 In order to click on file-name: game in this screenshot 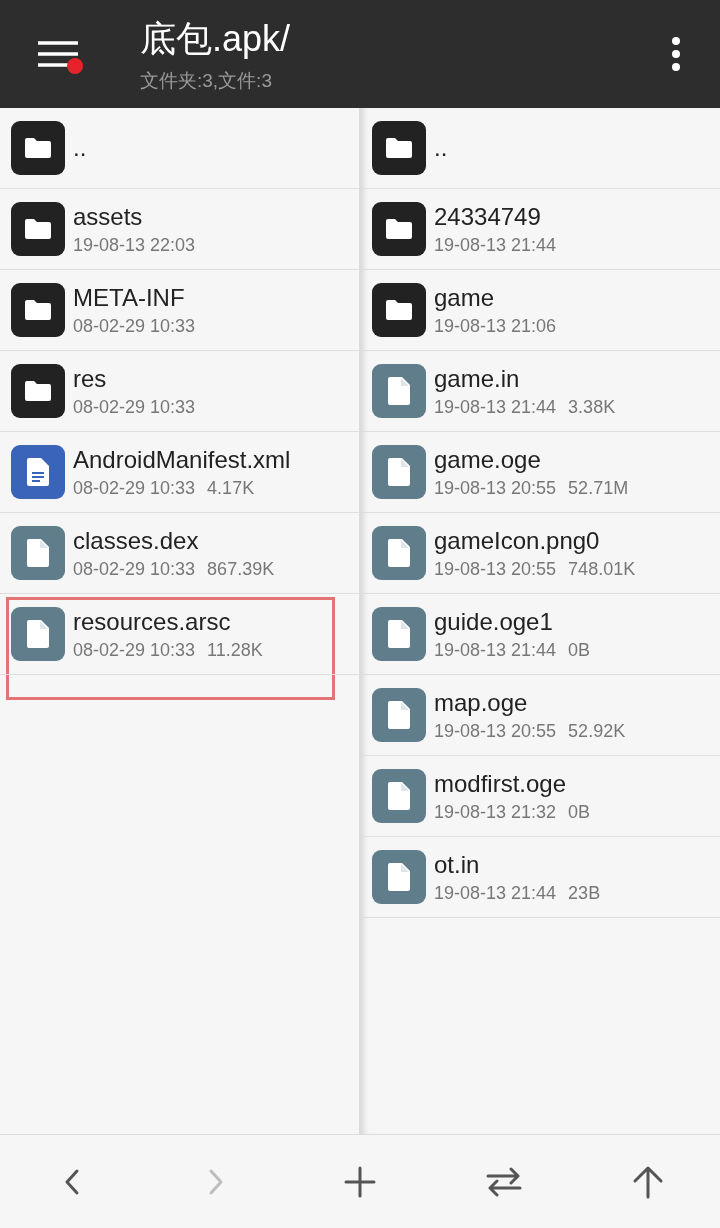, I will do `click(465, 297)`.